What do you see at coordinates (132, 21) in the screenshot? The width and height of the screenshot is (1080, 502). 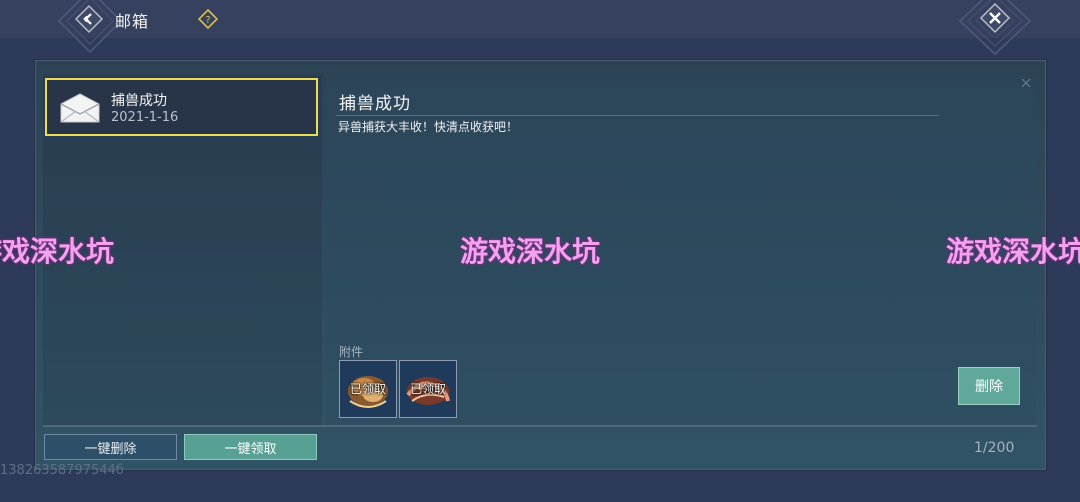 I see `page-title: 邮箱` at bounding box center [132, 21].